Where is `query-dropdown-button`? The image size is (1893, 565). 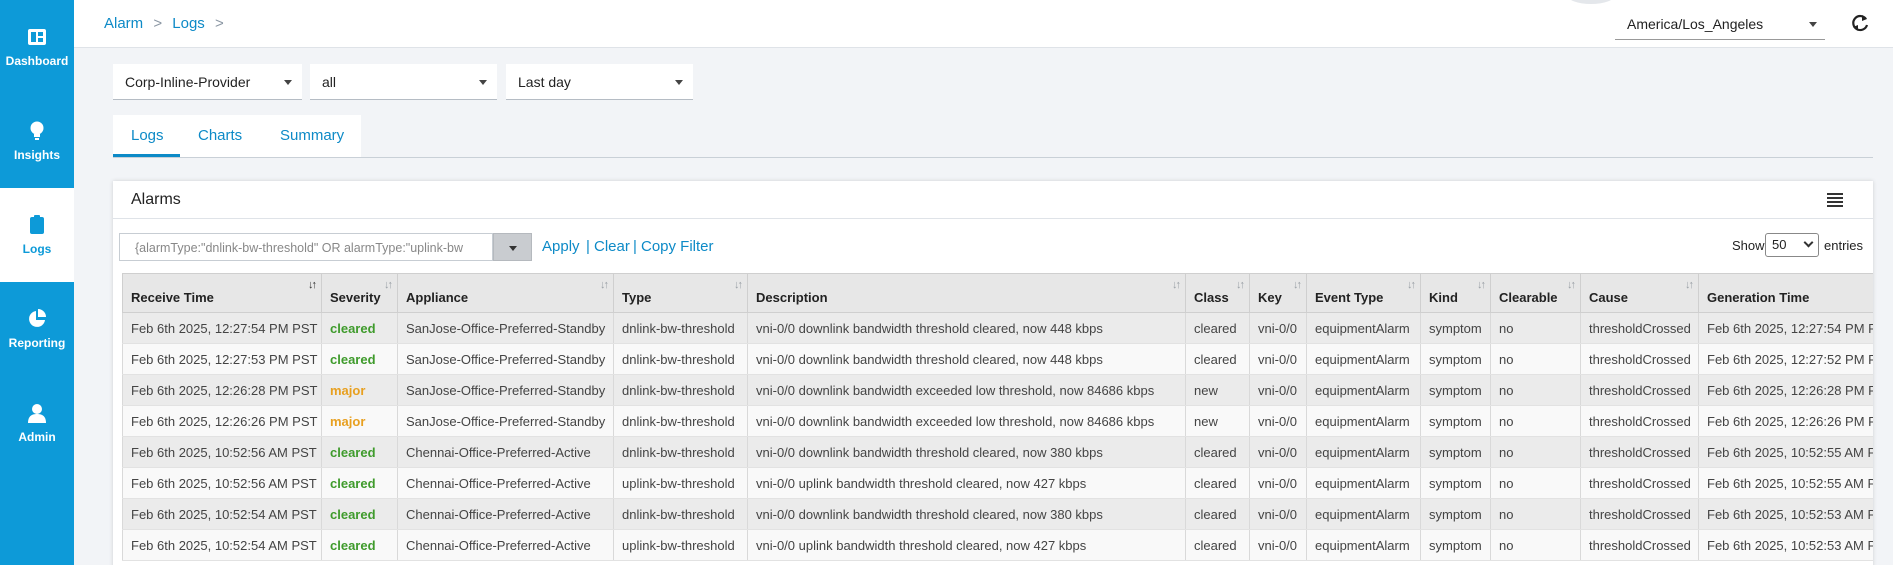 query-dropdown-button is located at coordinates (512, 247).